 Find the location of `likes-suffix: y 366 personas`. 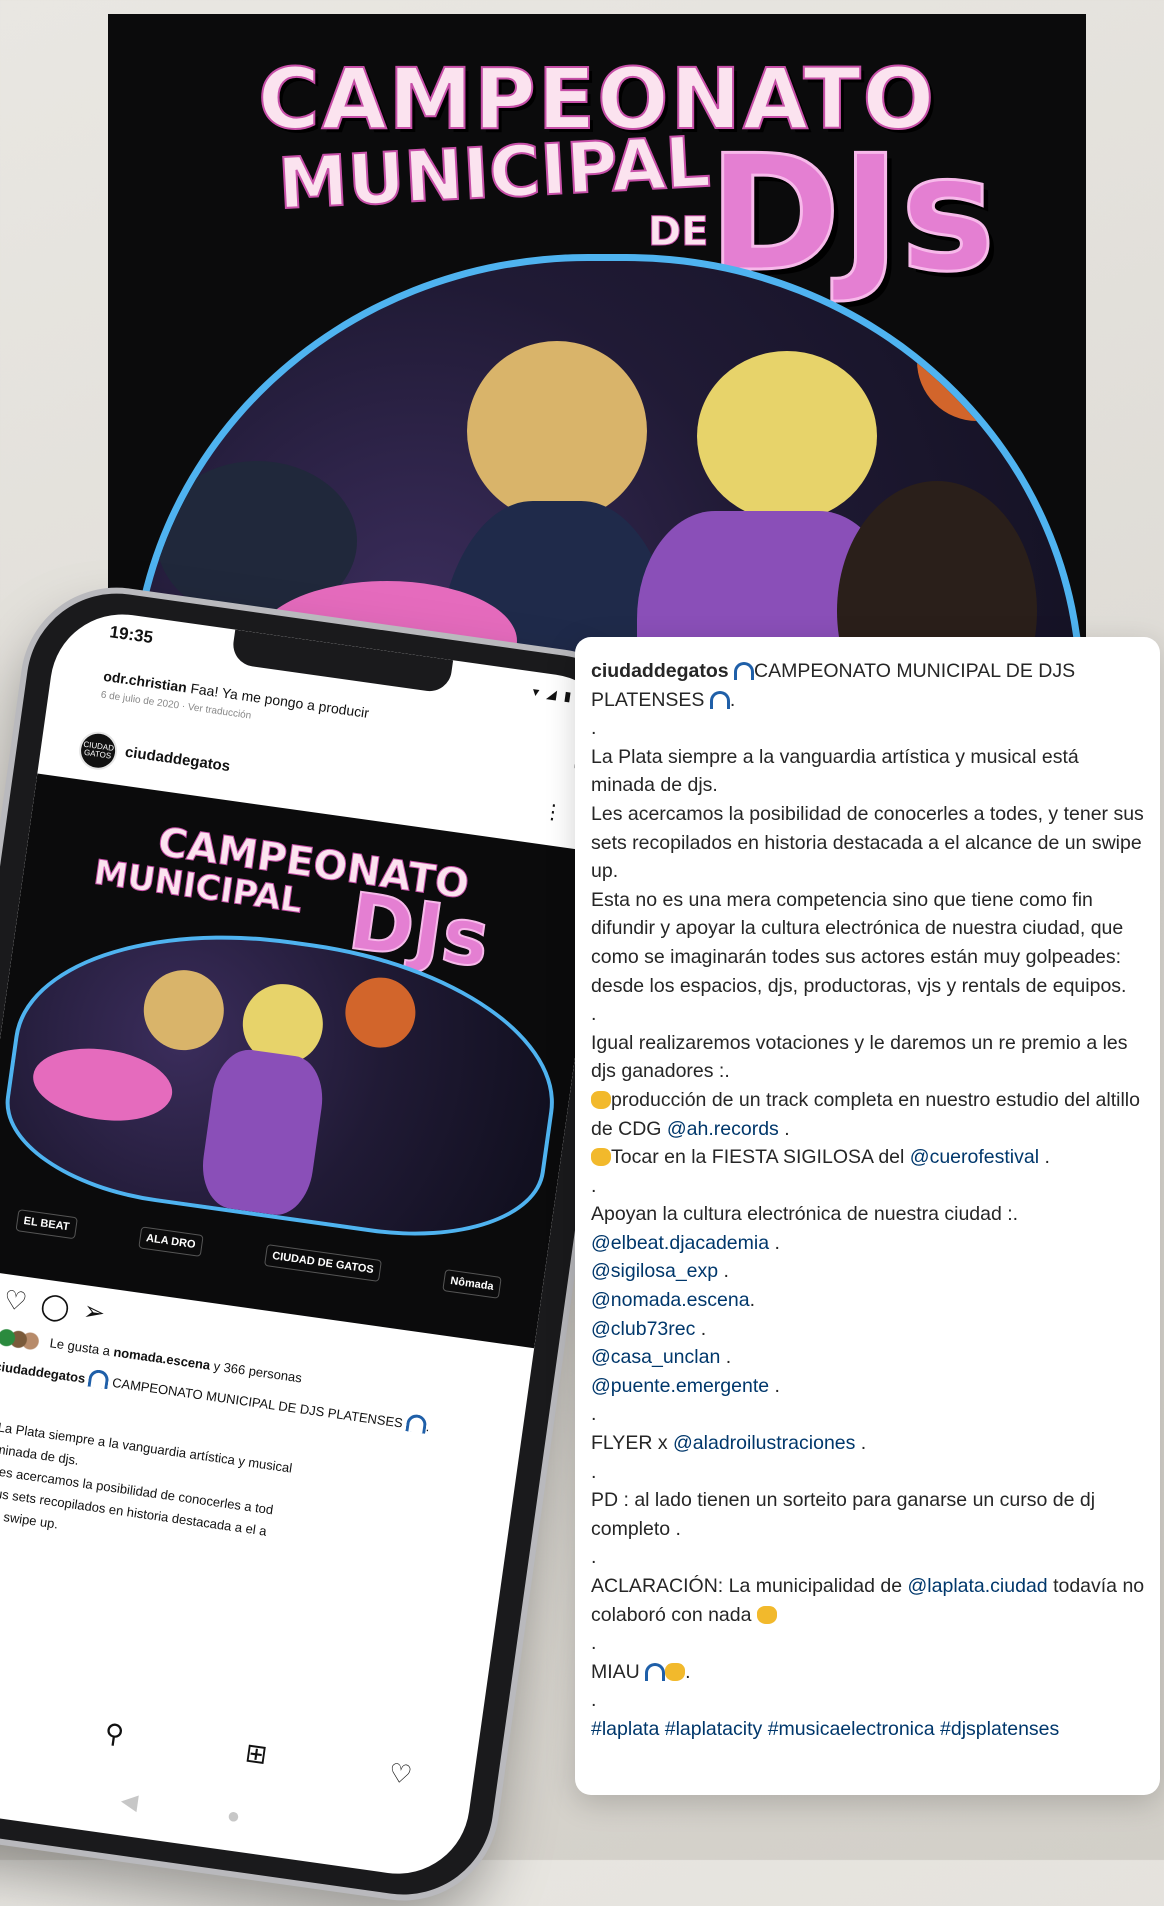

likes-suffix: y 366 personas is located at coordinates (257, 1372).